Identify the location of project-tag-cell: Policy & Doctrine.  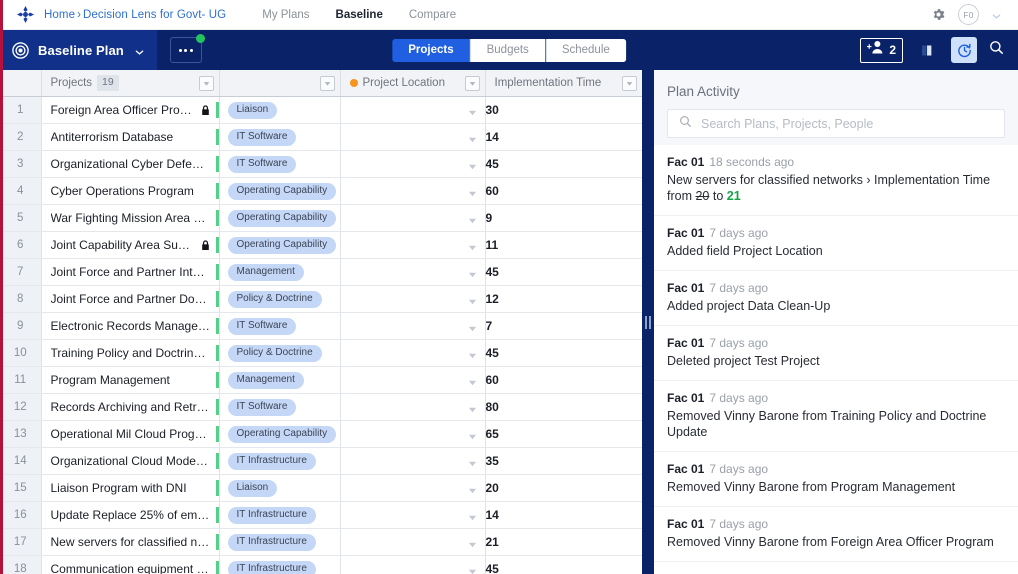
(280, 353).